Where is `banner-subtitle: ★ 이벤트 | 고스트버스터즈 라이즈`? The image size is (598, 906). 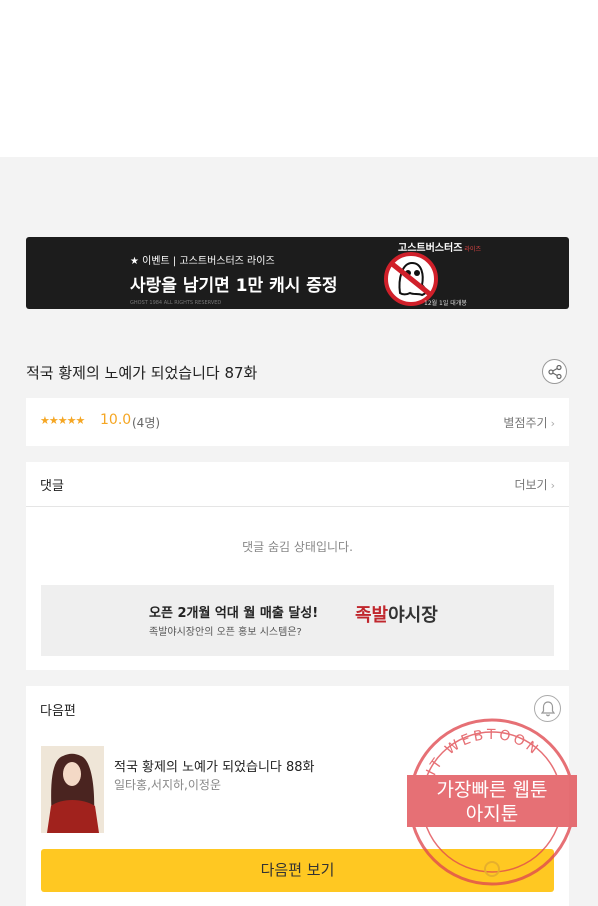
banner-subtitle: ★ 이벤트 | 고스트버스터즈 라이즈 is located at coordinates (202, 261).